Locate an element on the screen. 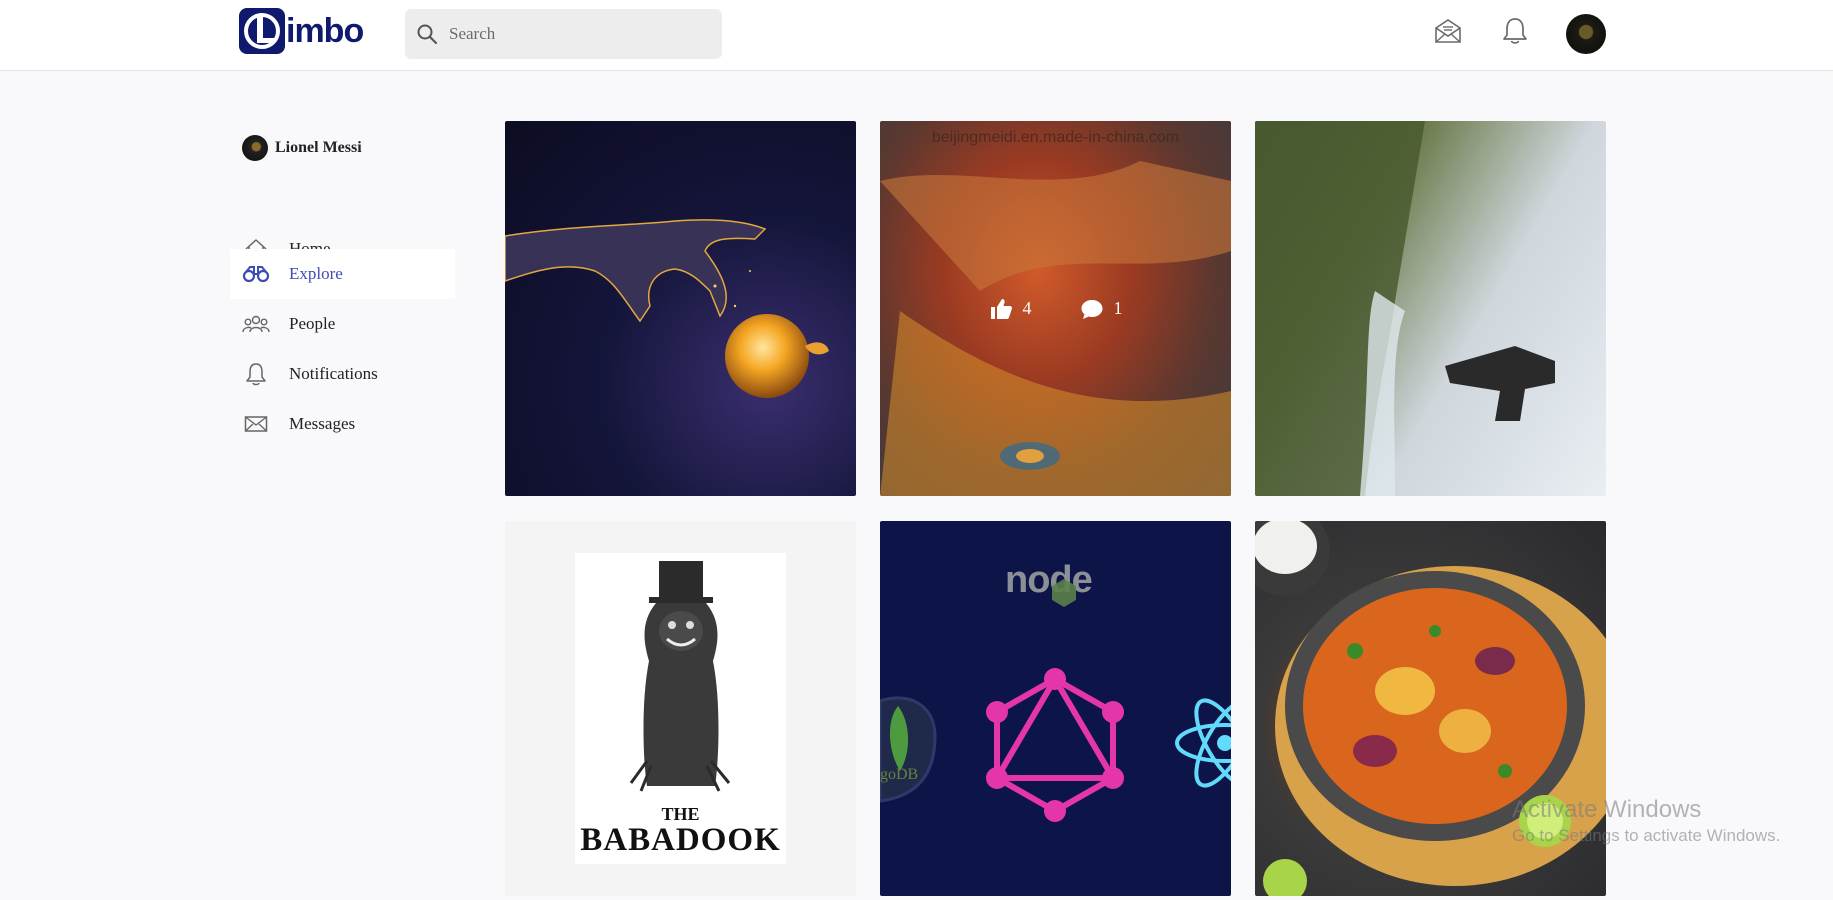  explore-post-image: node goDB is located at coordinates (1055, 708).